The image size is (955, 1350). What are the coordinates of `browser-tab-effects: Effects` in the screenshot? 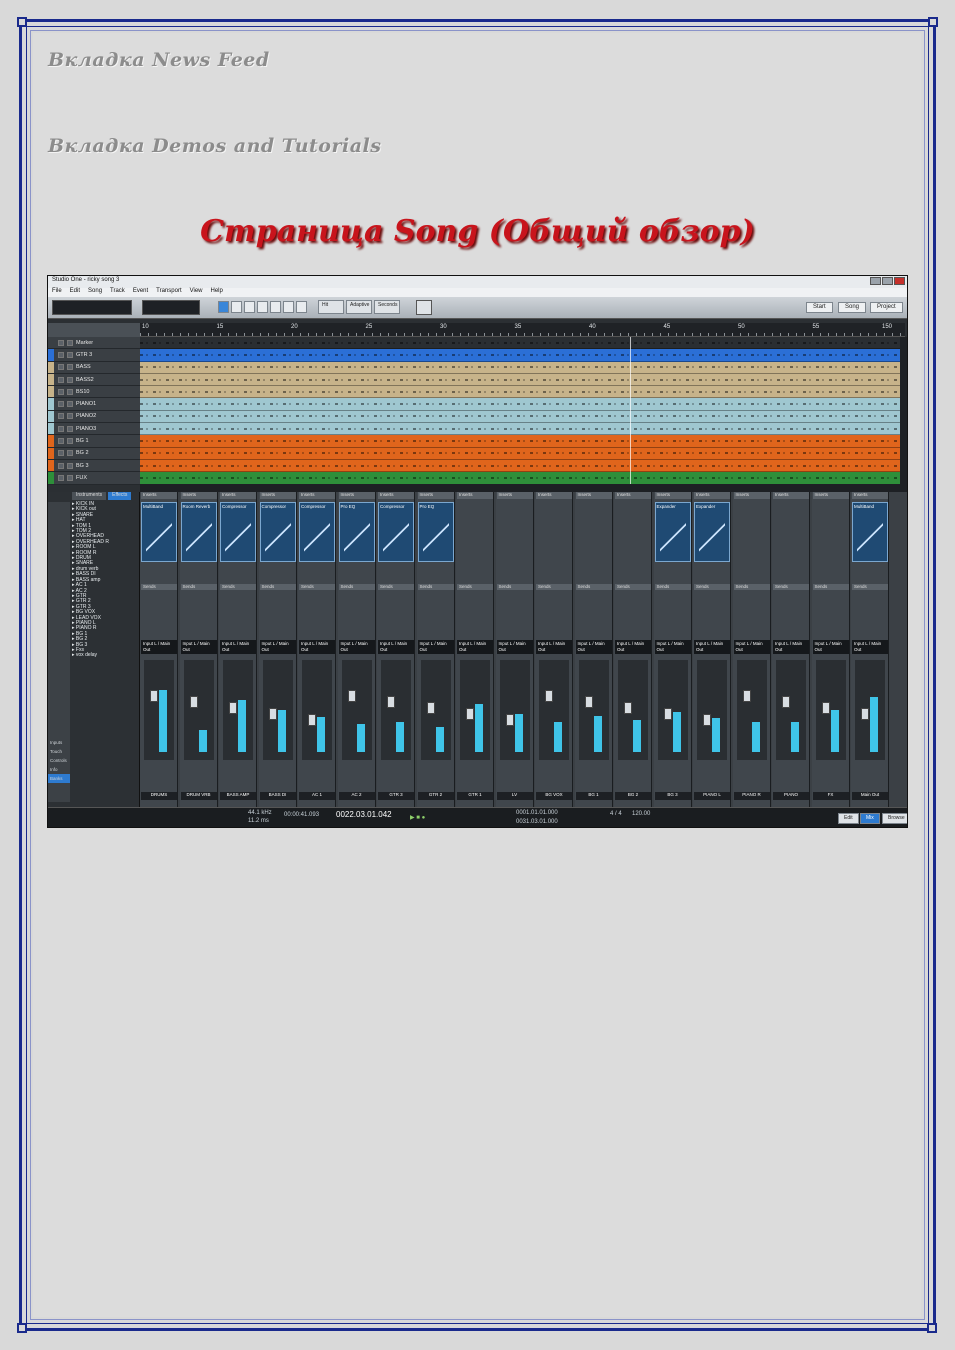 It's located at (120, 496).